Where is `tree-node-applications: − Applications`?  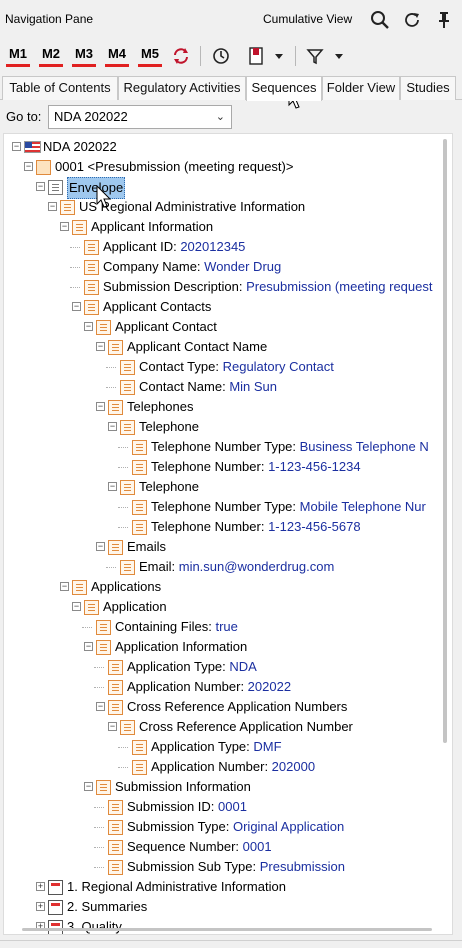 tree-node-applications: − Applications is located at coordinates (227, 587).